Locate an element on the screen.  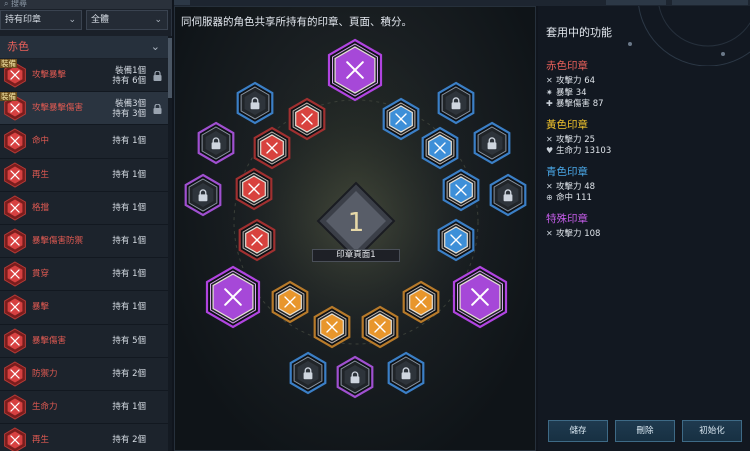
effect-stat-text: 攻擊力 48 is located at coordinates (576, 186).